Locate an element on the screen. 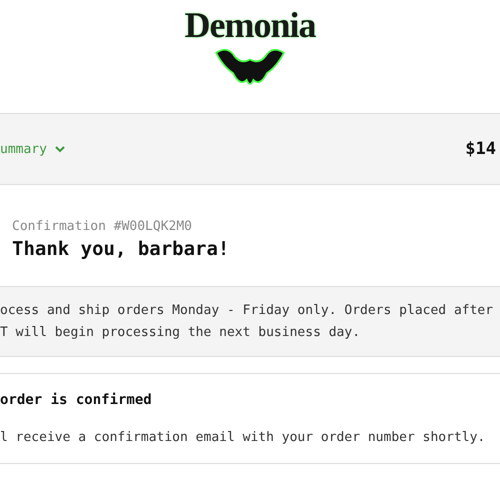  notice-text: T will begin processing the next business day. is located at coordinates (181, 332).